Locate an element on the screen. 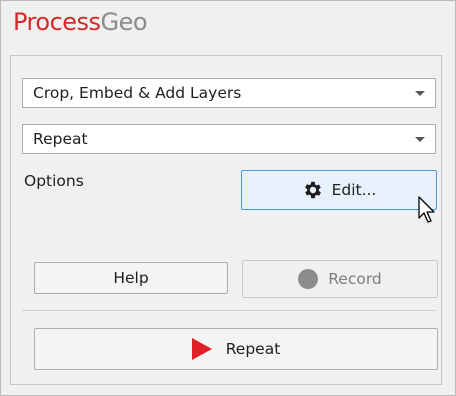  mouse-pointer-icon is located at coordinates (427, 212).